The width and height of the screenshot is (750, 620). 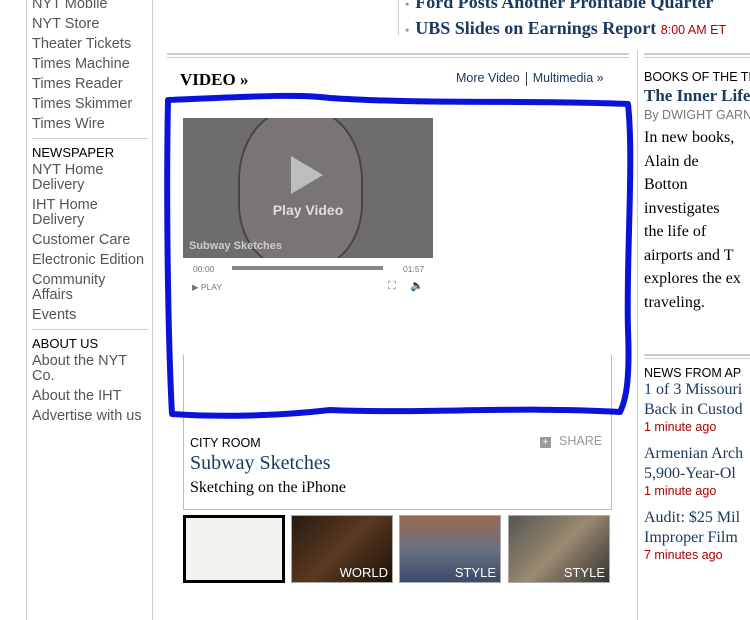 I want to click on play-small-icon: ▶, so click(x=196, y=287).